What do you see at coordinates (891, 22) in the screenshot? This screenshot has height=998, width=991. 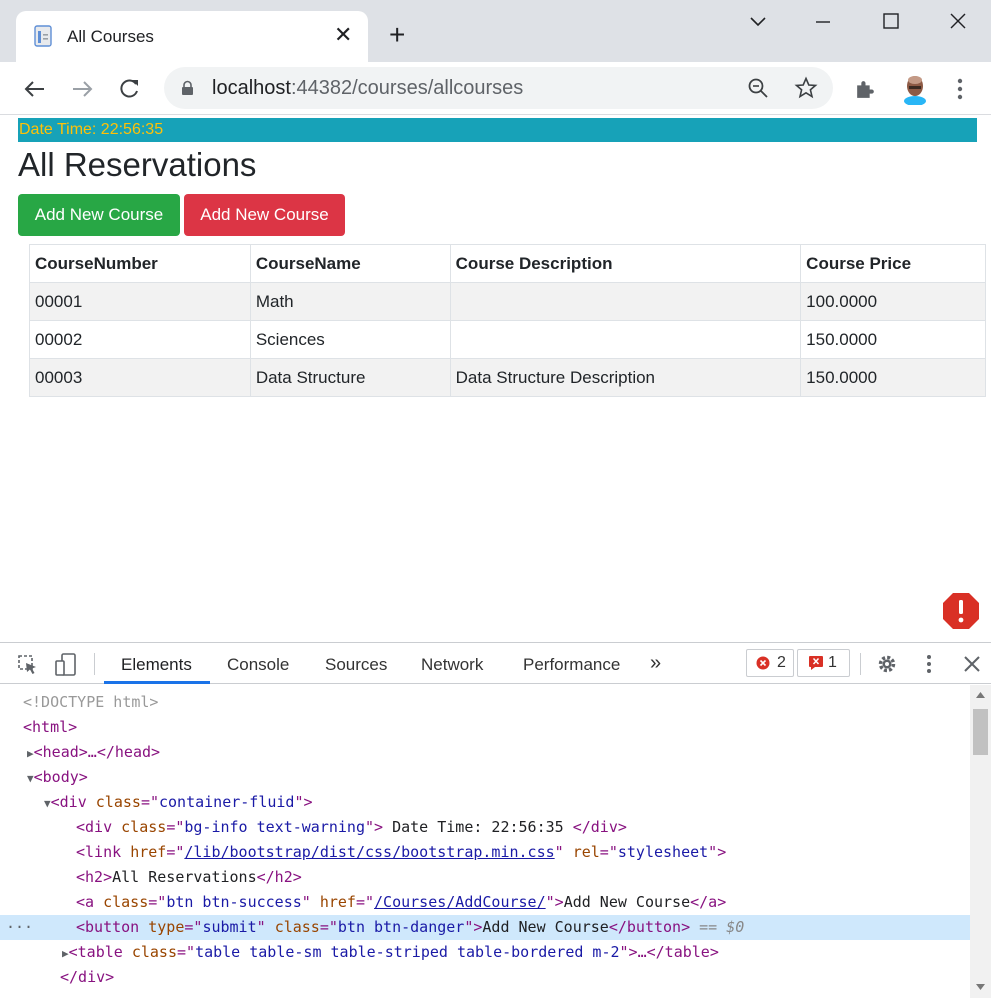 I see `maximize-icon` at bounding box center [891, 22].